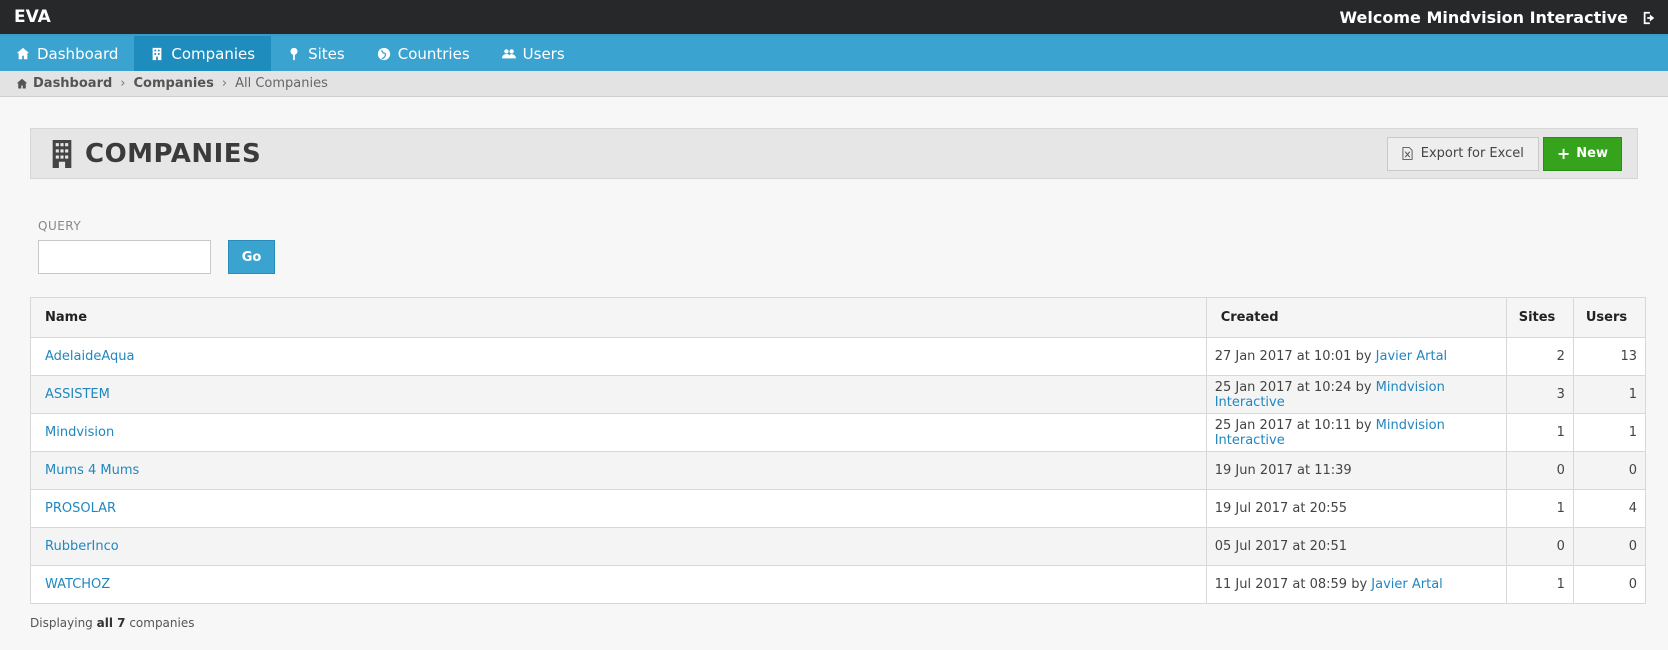 The image size is (1668, 650). Describe the element at coordinates (508, 53) in the screenshot. I see `users-icon` at that location.